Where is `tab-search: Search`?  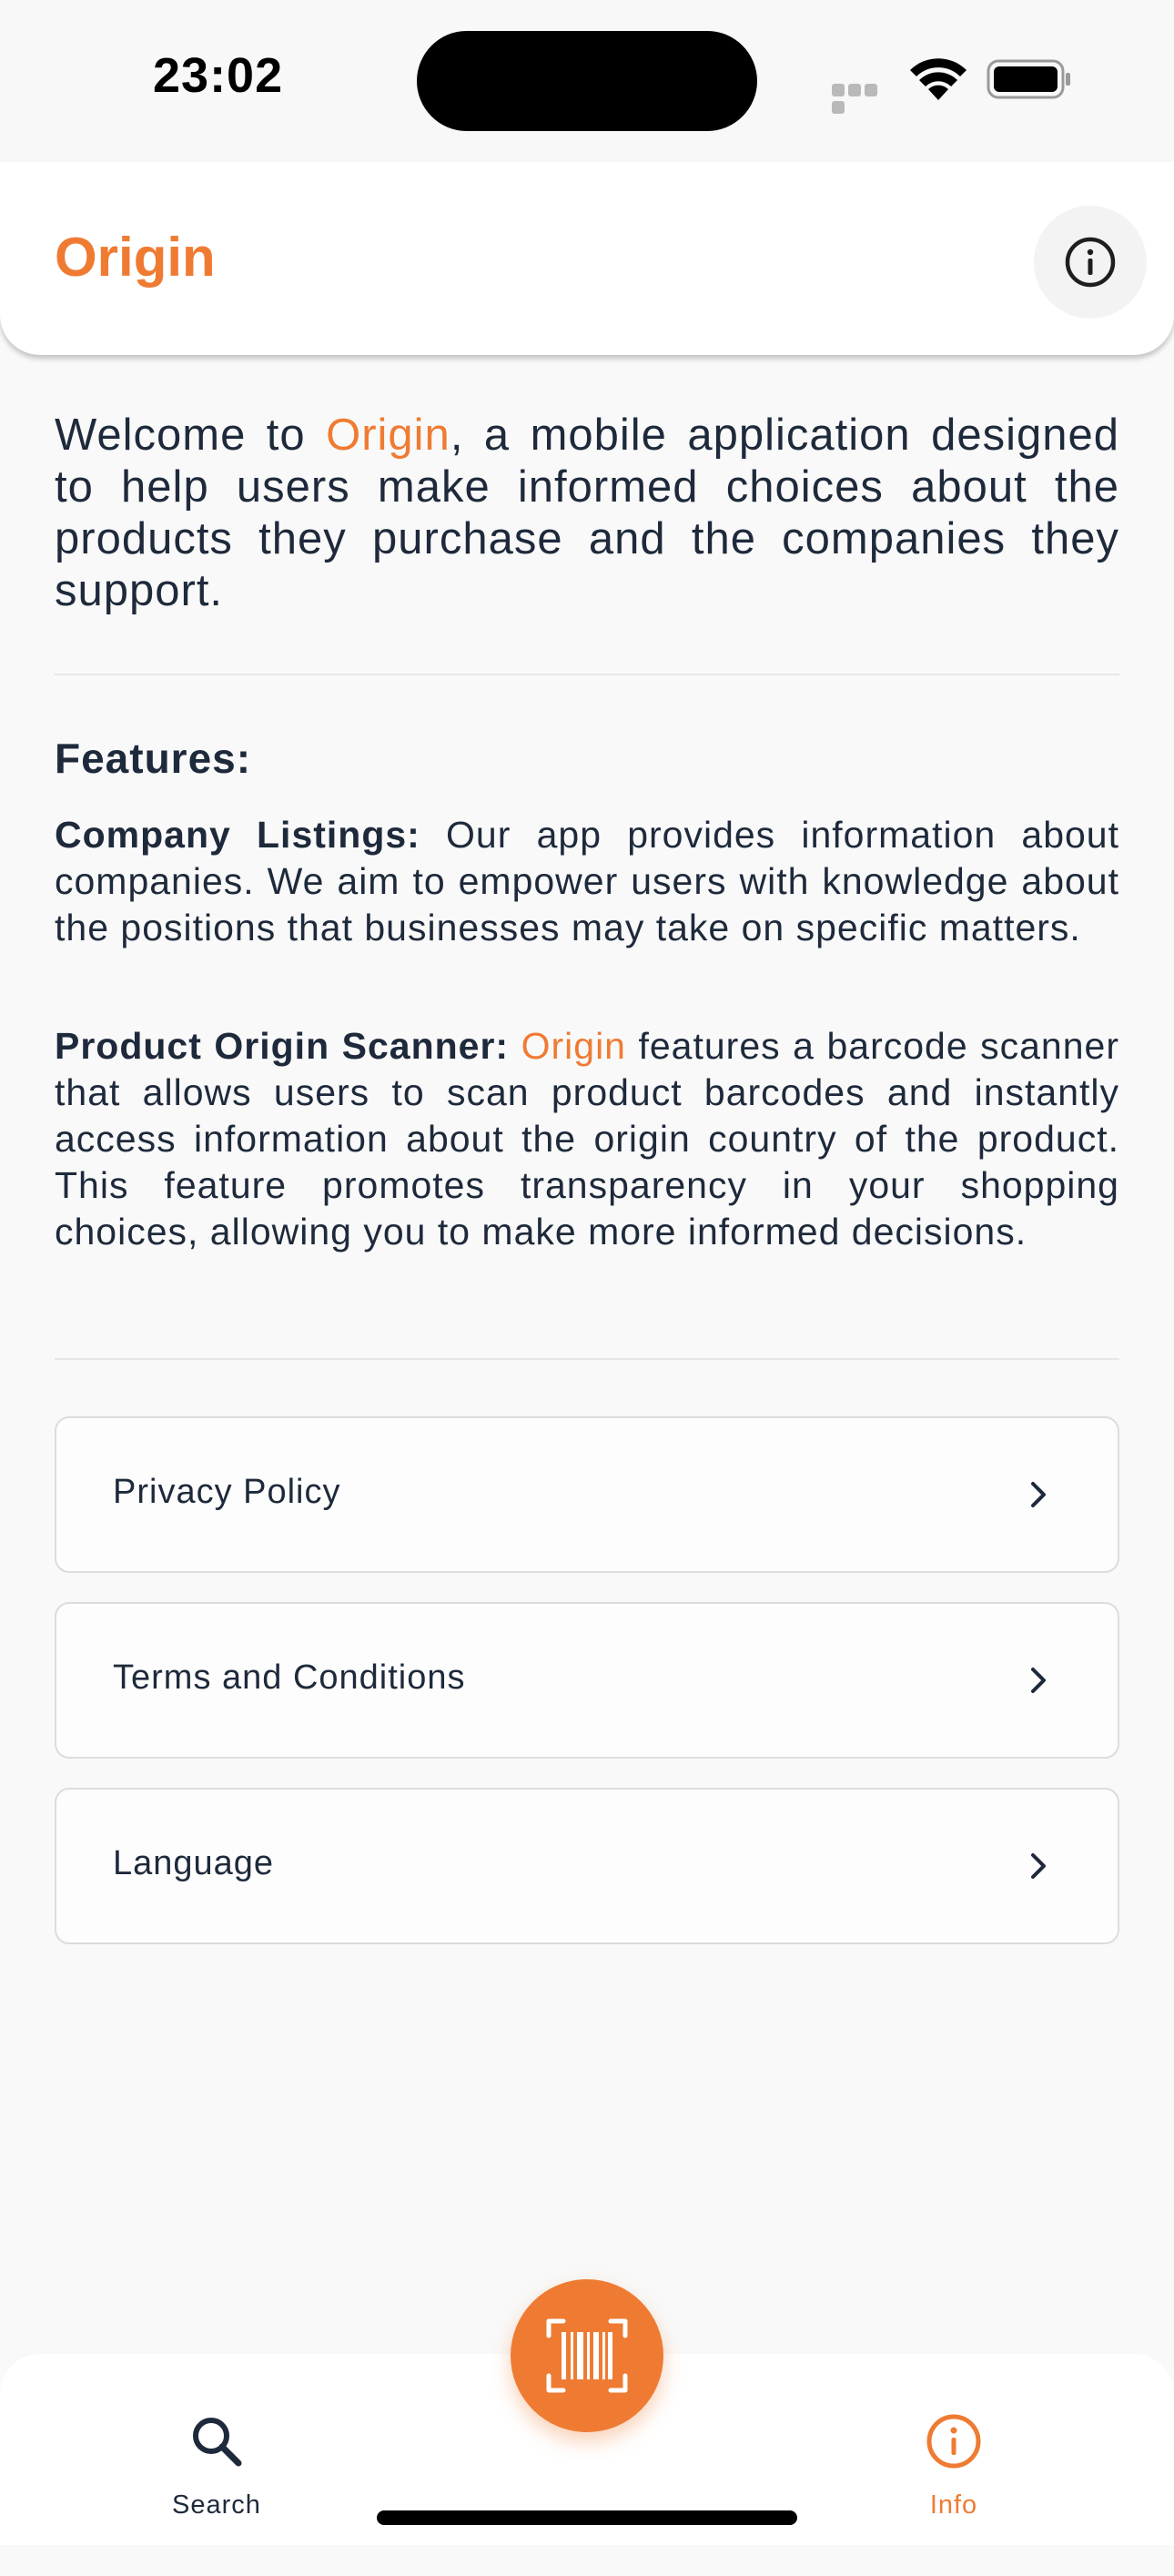 tab-search: Search is located at coordinates (216, 2494).